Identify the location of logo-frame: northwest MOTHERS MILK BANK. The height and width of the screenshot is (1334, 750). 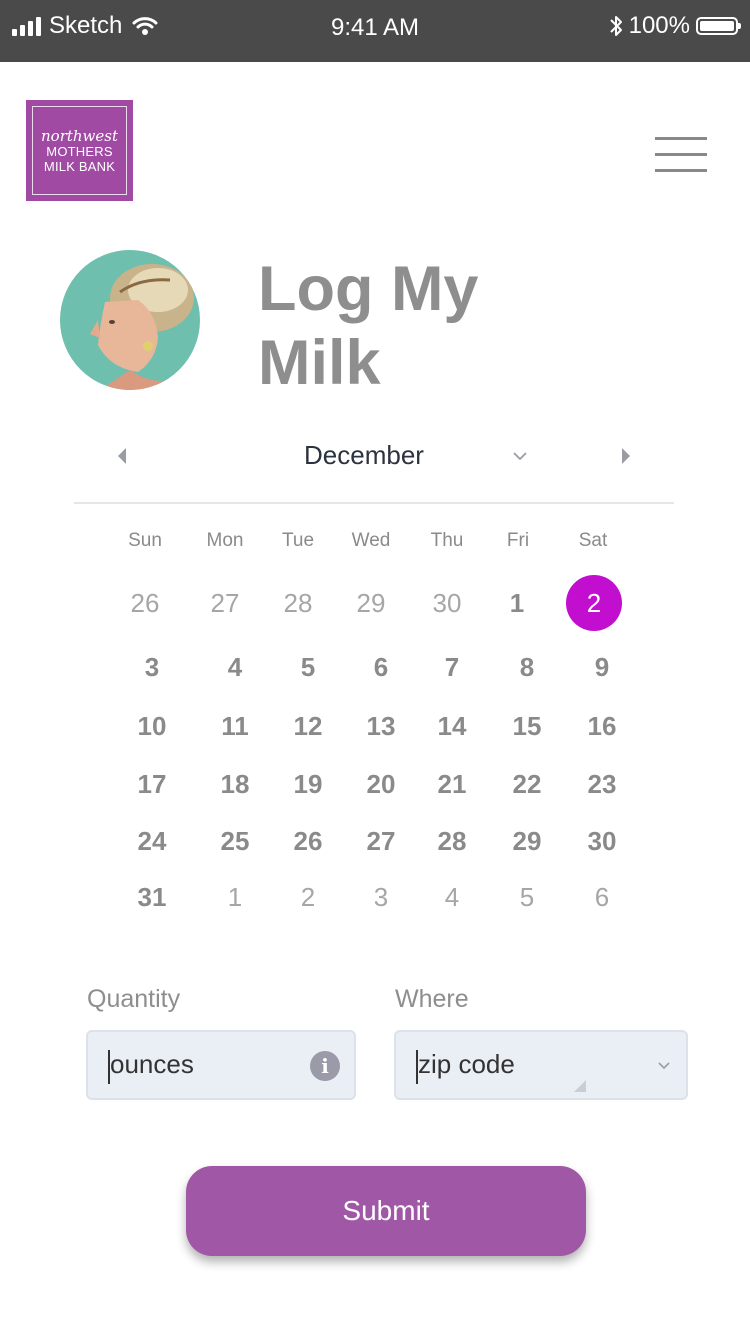
(79, 150).